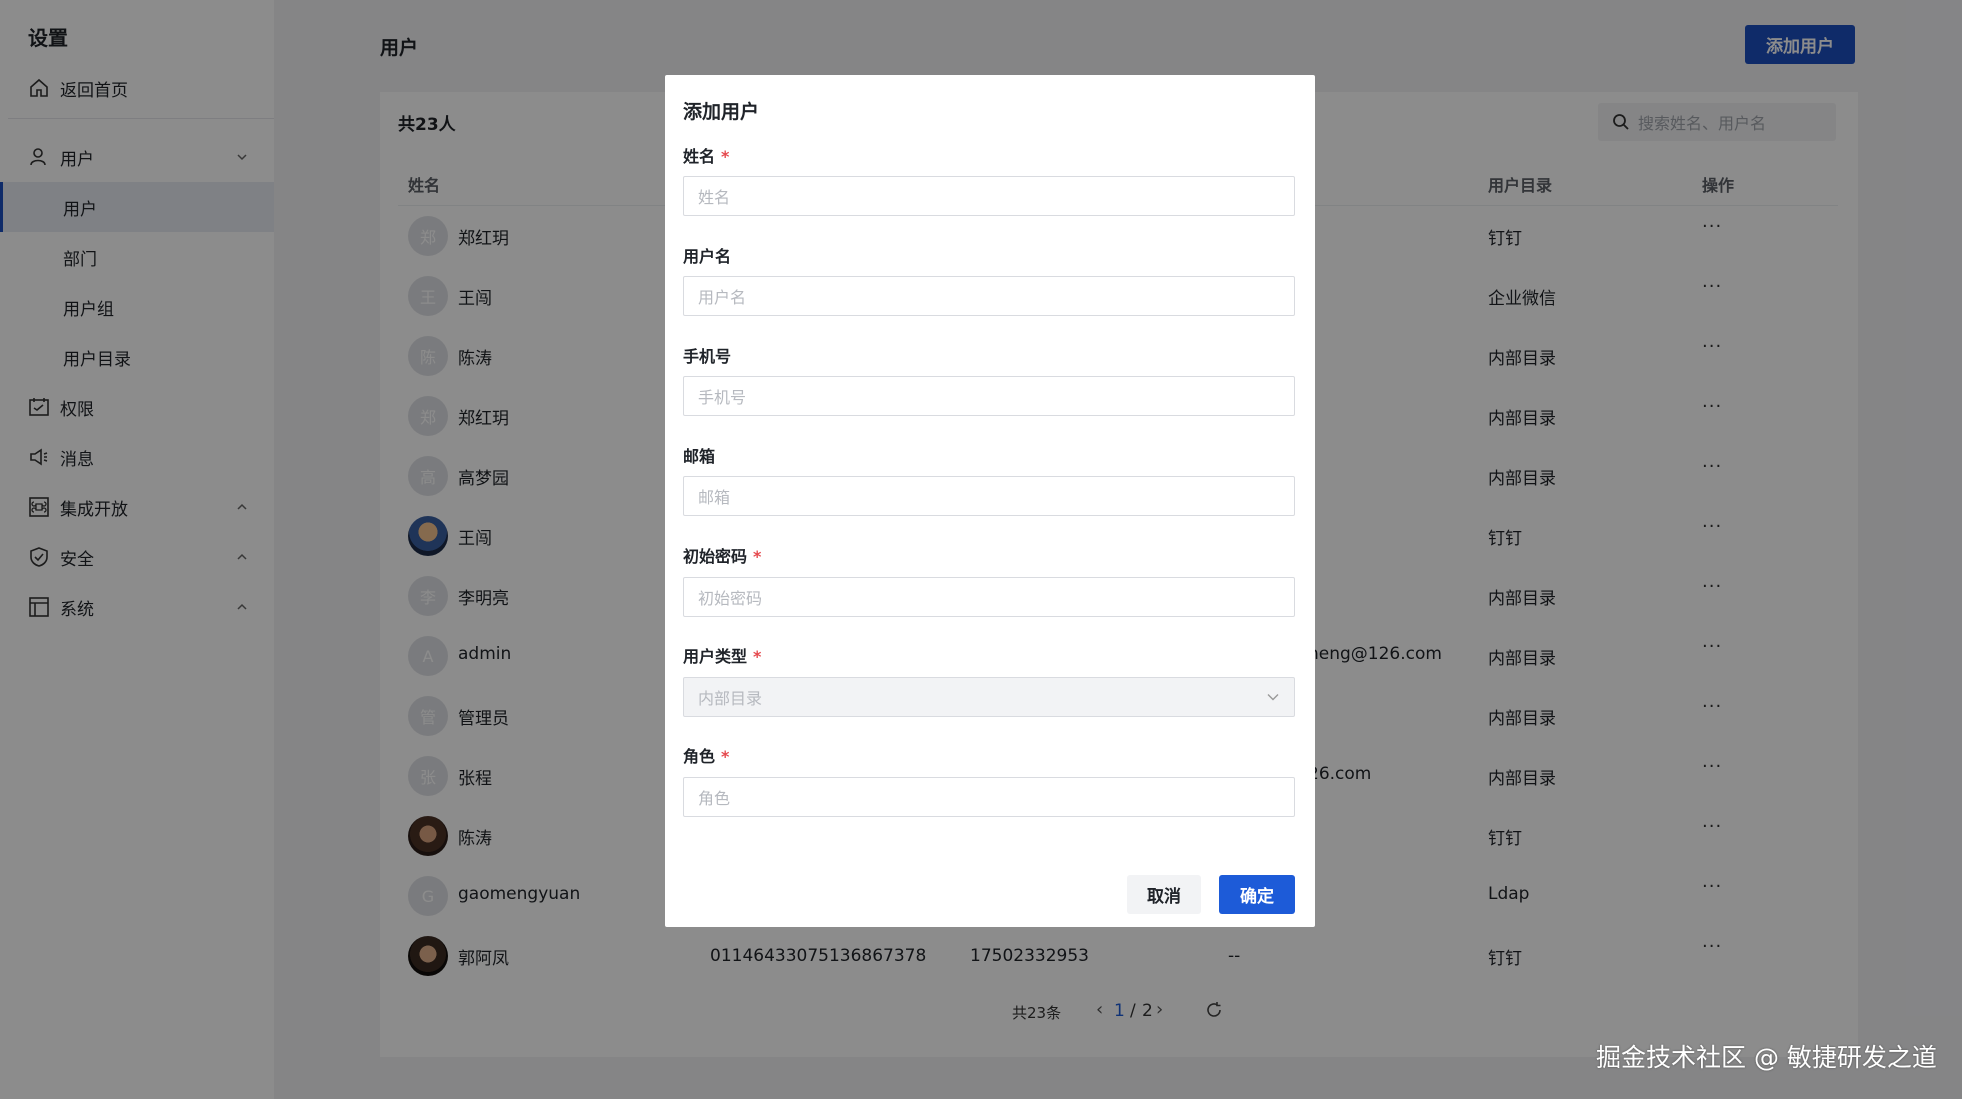 The image size is (1962, 1099). Describe the element at coordinates (989, 196) in the screenshot. I see `name-input: 姓名` at that location.